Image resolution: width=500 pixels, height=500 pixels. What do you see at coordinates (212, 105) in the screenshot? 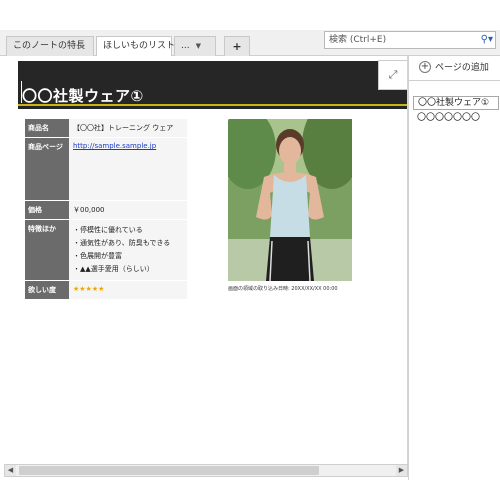
I see `header-accent-line` at bounding box center [212, 105].